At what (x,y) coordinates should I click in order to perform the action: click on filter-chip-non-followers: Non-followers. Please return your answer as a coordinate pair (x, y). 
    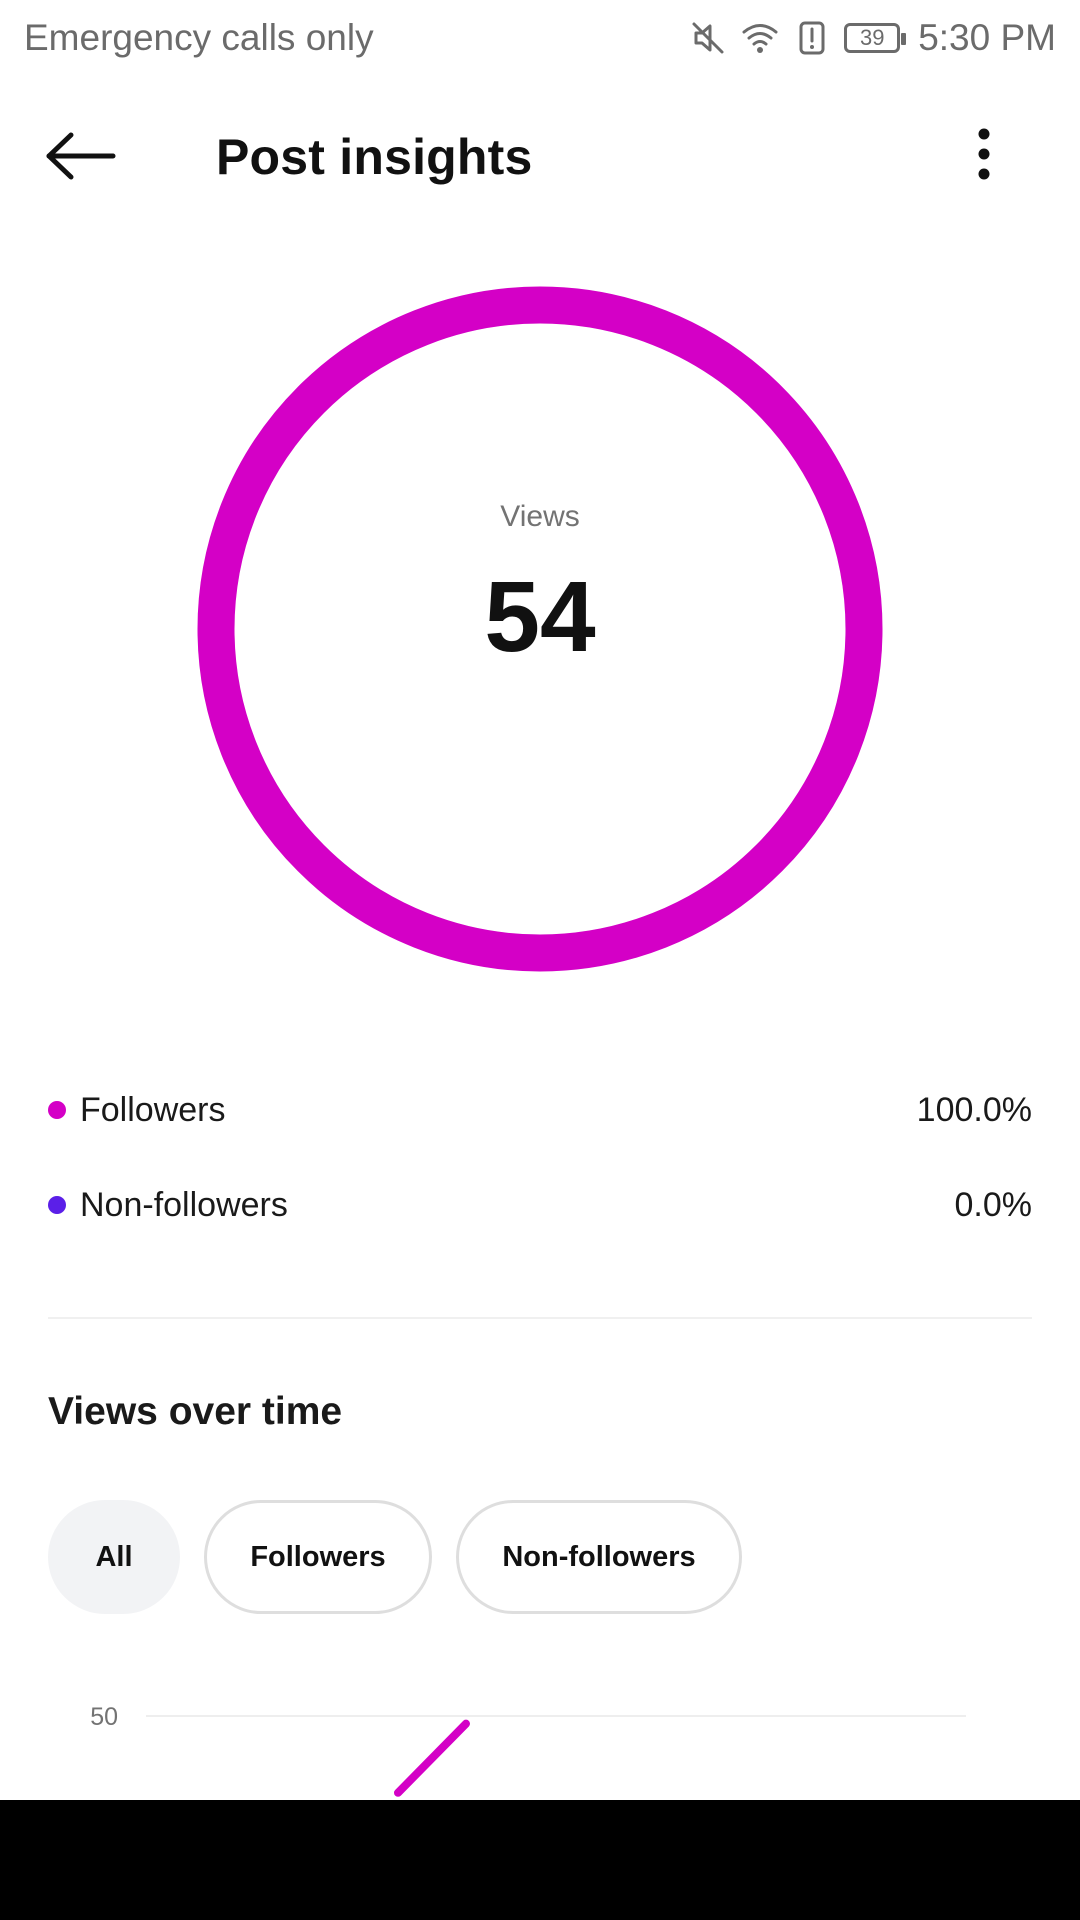
    Looking at the image, I should click on (599, 1557).